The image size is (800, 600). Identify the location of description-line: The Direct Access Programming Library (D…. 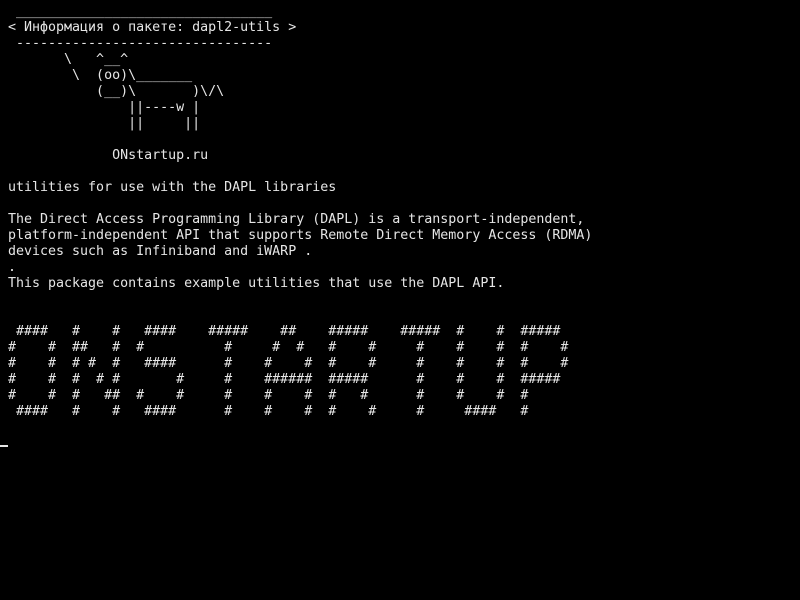
(296, 219).